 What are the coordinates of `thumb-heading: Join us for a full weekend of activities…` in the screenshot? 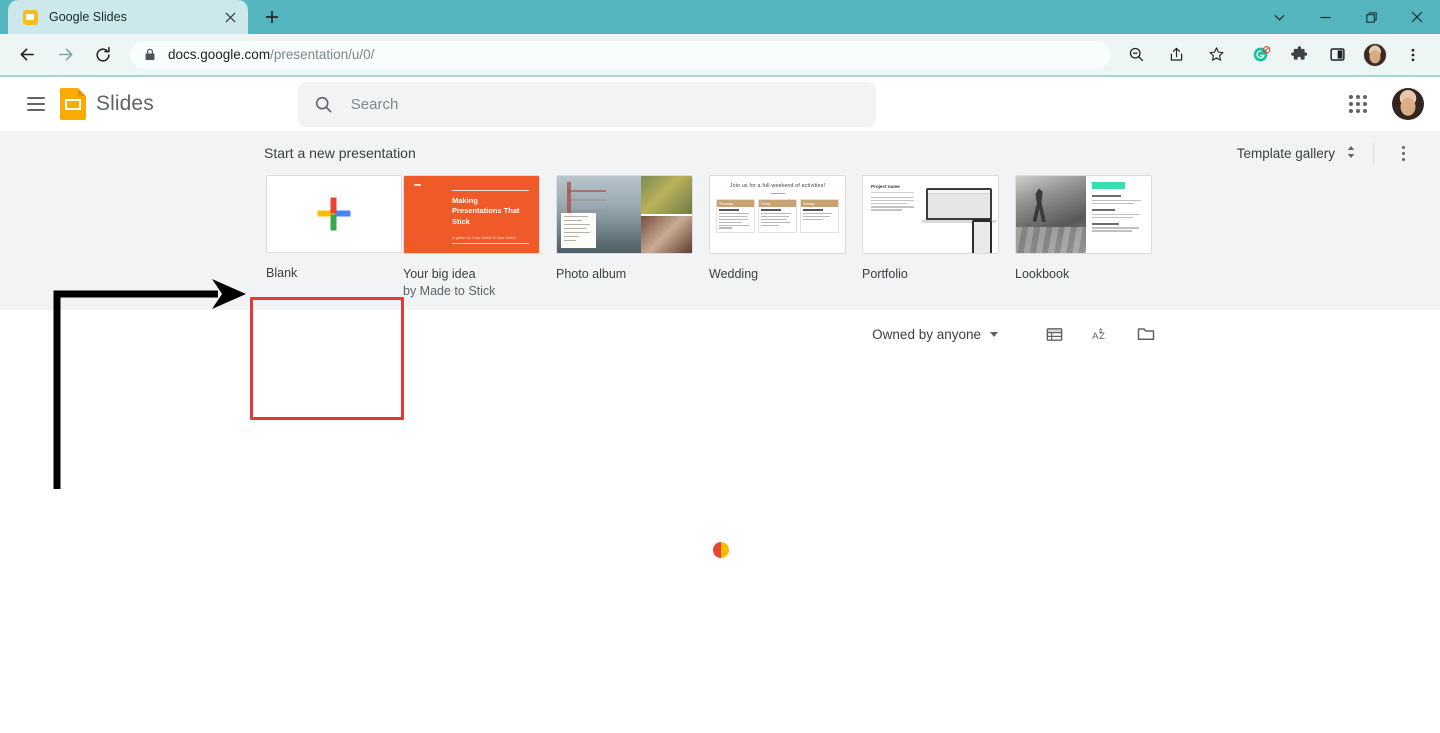 It's located at (777, 186).